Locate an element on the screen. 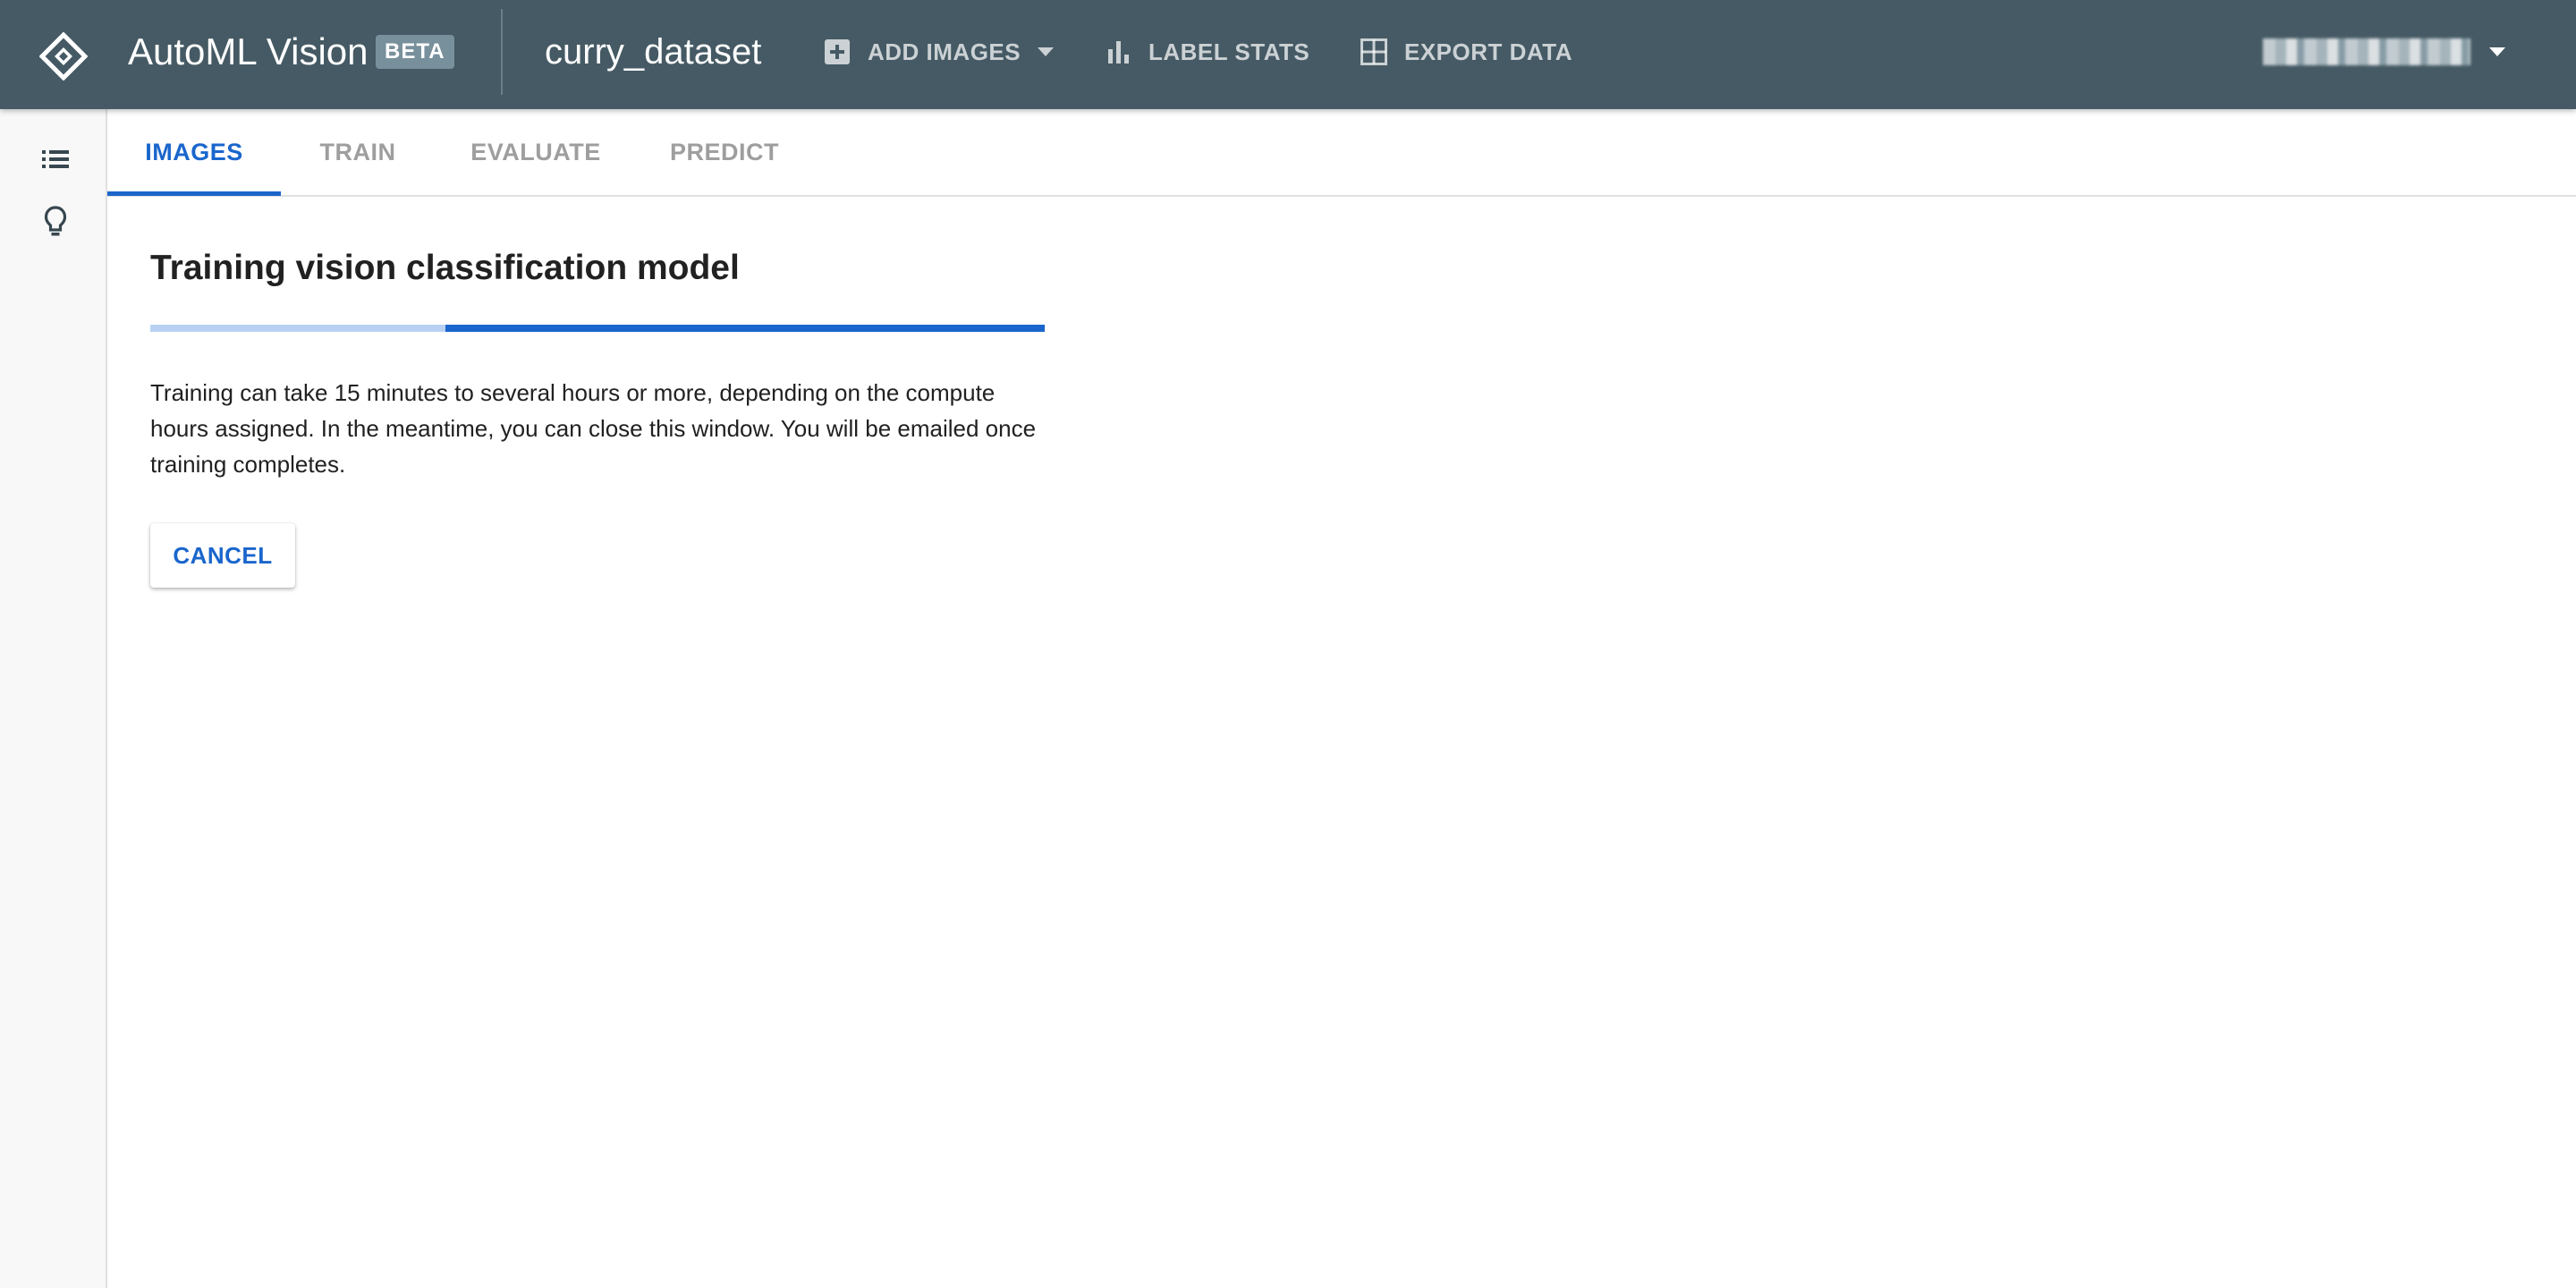 This screenshot has height=1288, width=2576. active-tab-indicator is located at coordinates (194, 193).